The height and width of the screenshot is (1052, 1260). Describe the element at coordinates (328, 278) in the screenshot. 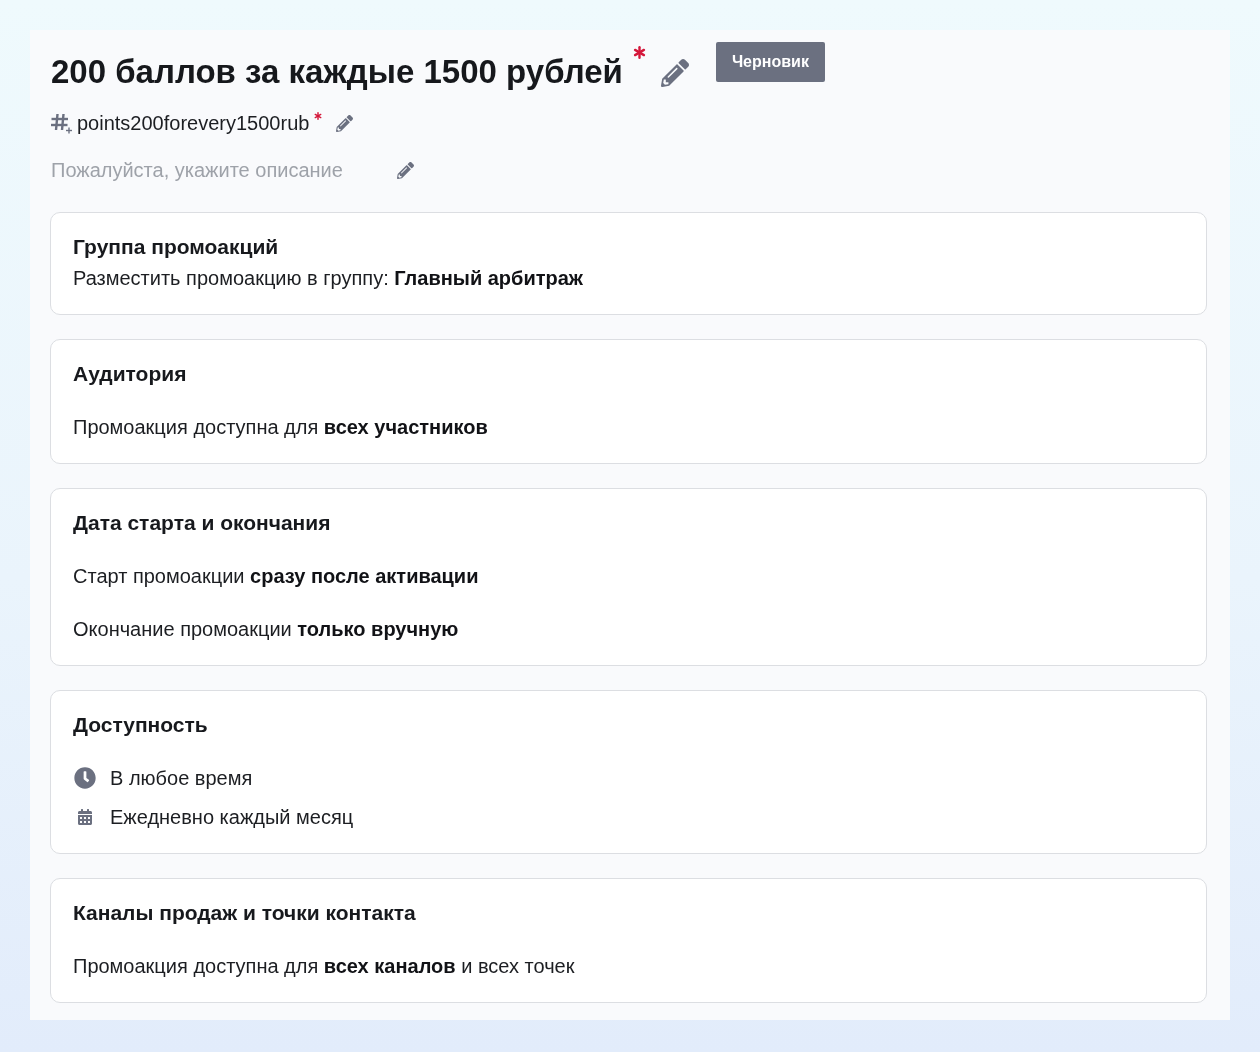

I see `section-text: Разместить промоакцию в группу: Главный арбитраж` at that location.